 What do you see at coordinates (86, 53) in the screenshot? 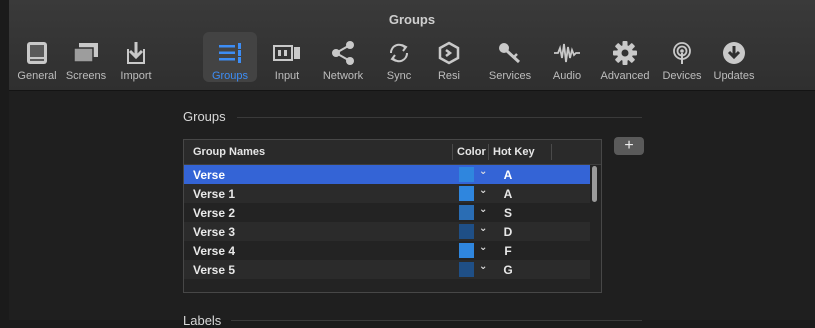
I see `screens-icon` at bounding box center [86, 53].